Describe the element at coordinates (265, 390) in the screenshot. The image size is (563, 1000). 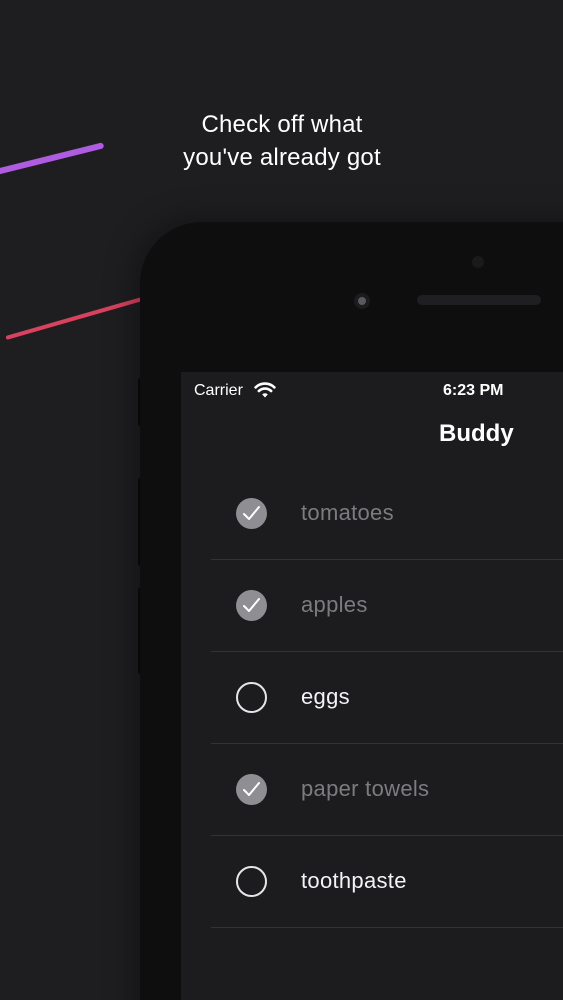
I see `wifi-icon` at that location.